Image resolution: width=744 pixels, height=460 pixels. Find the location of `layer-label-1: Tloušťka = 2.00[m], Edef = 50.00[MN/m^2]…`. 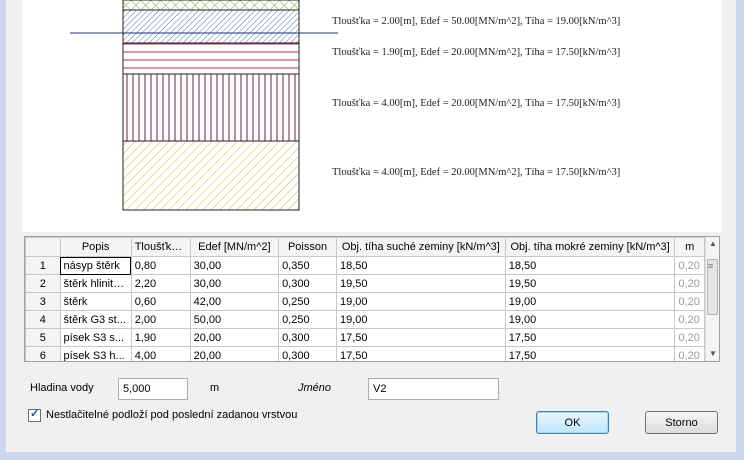

layer-label-1: Tloušťka = 2.00[m], Edef = 50.00[MN/m^2]… is located at coordinates (476, 21).